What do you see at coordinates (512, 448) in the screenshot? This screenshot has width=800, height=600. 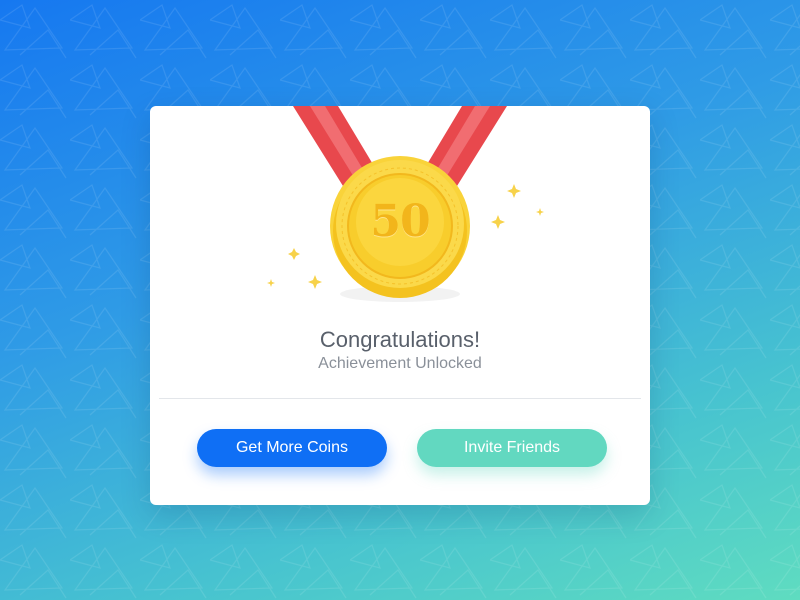 I see `invite-friends-button: Invite Friends` at bounding box center [512, 448].